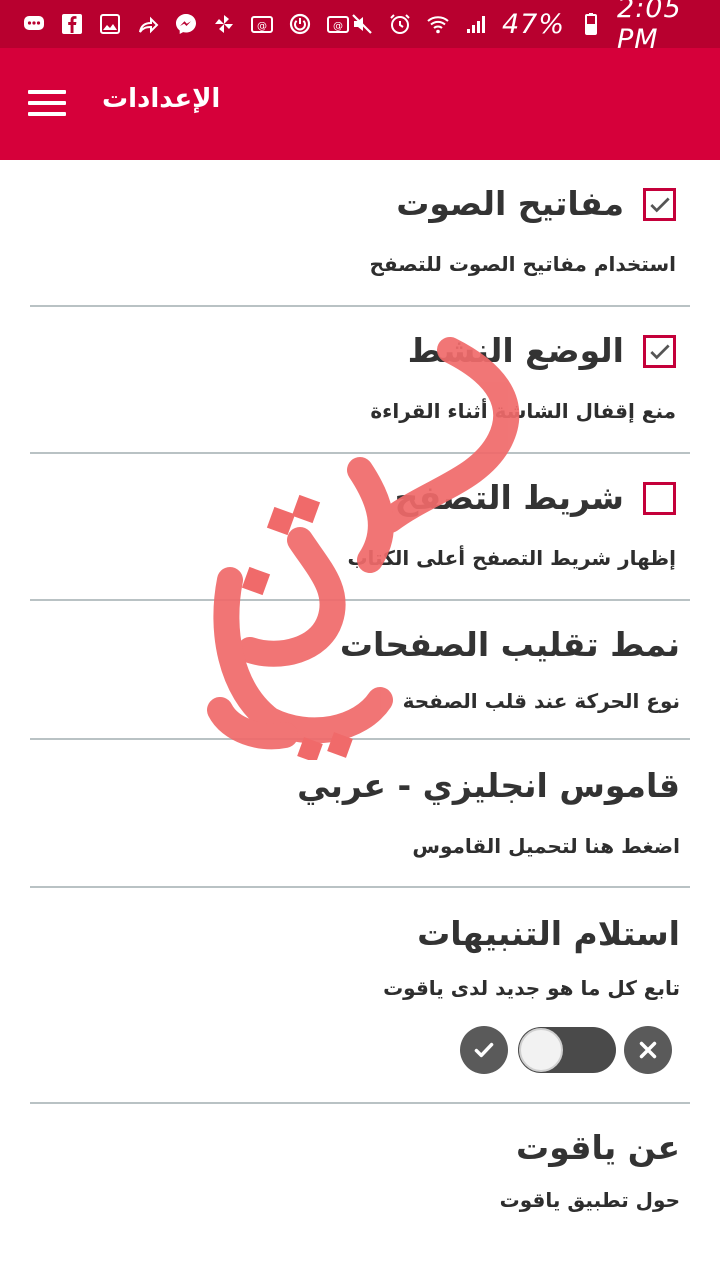  What do you see at coordinates (48, 103) in the screenshot?
I see `hamburger-menu-icon` at bounding box center [48, 103].